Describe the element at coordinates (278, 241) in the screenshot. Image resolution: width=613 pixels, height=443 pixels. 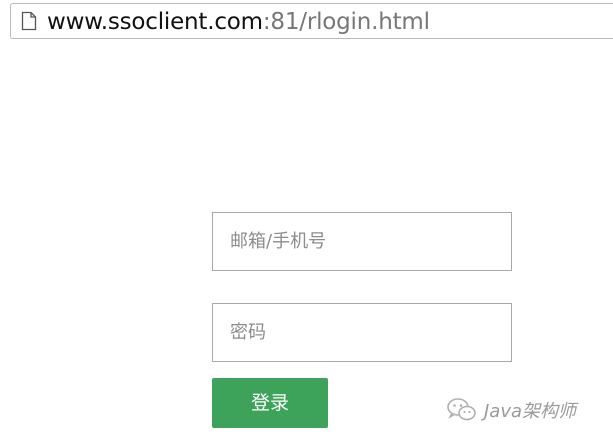
I see `username-placeholder: 邮箱/手机号` at that location.